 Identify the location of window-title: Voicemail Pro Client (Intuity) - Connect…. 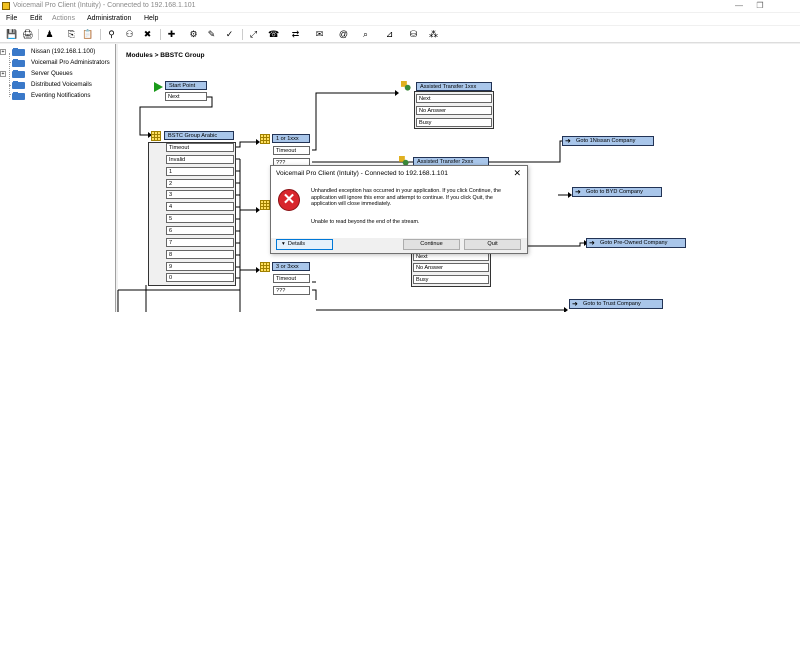
(104, 5).